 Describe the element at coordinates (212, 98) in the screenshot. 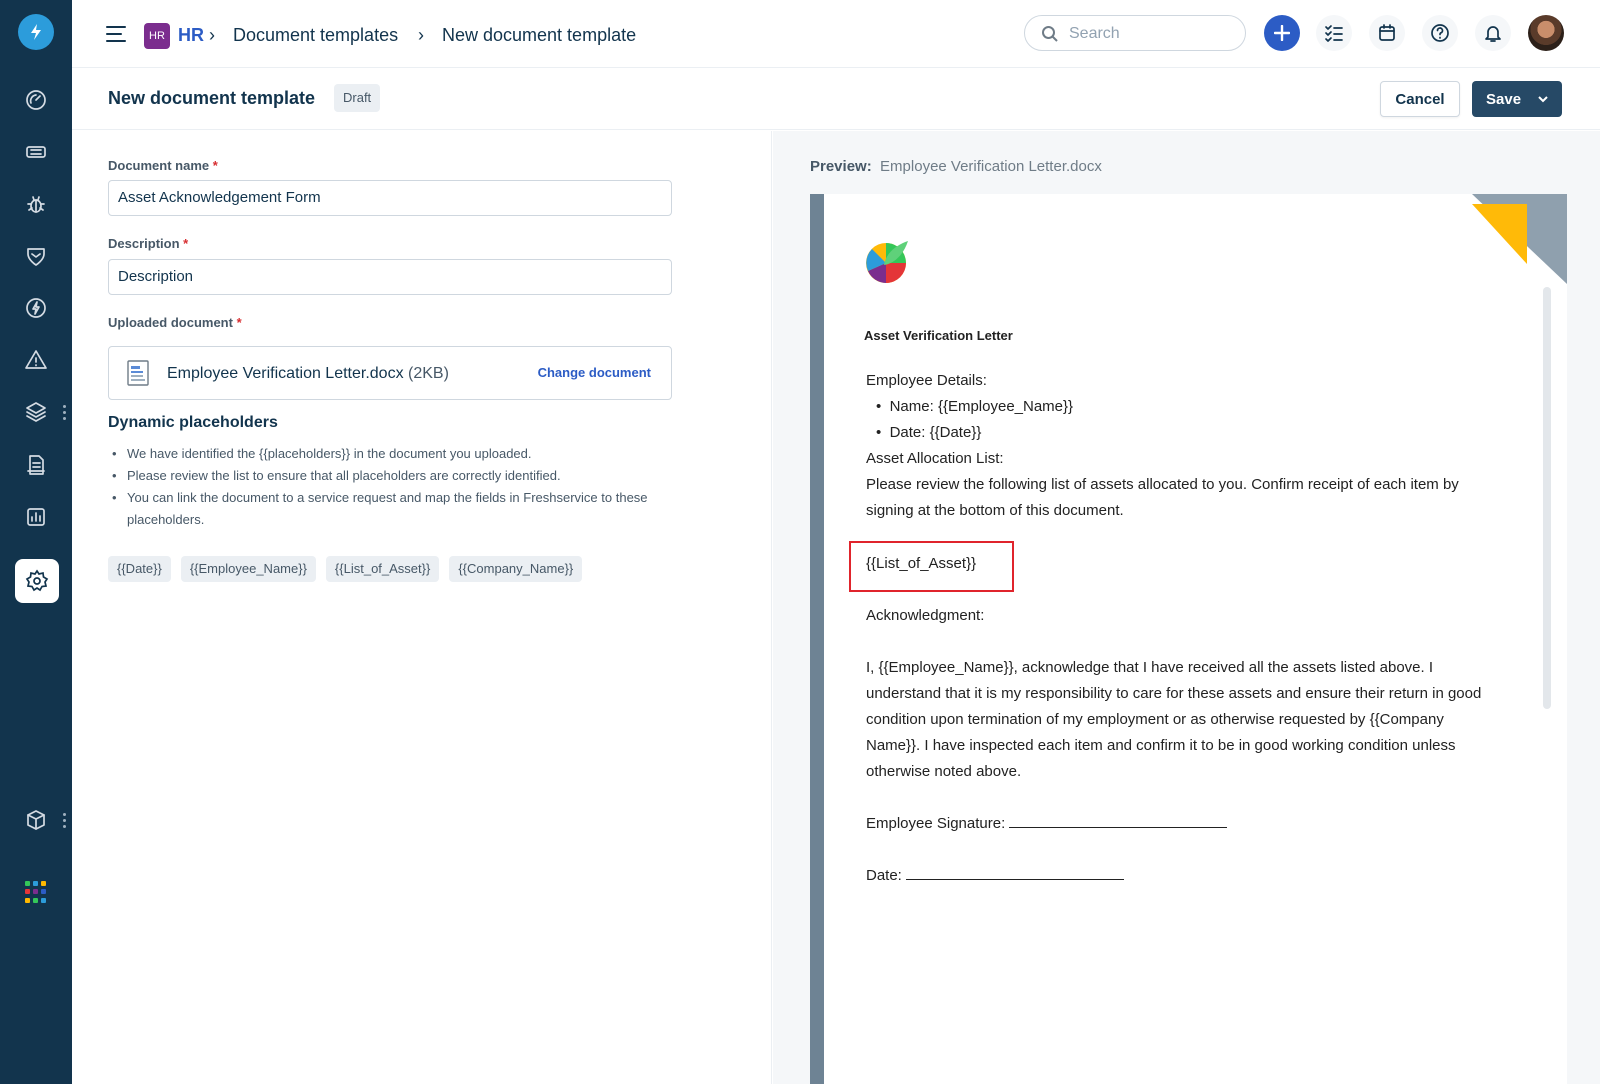

I see `page-title: New document template` at that location.